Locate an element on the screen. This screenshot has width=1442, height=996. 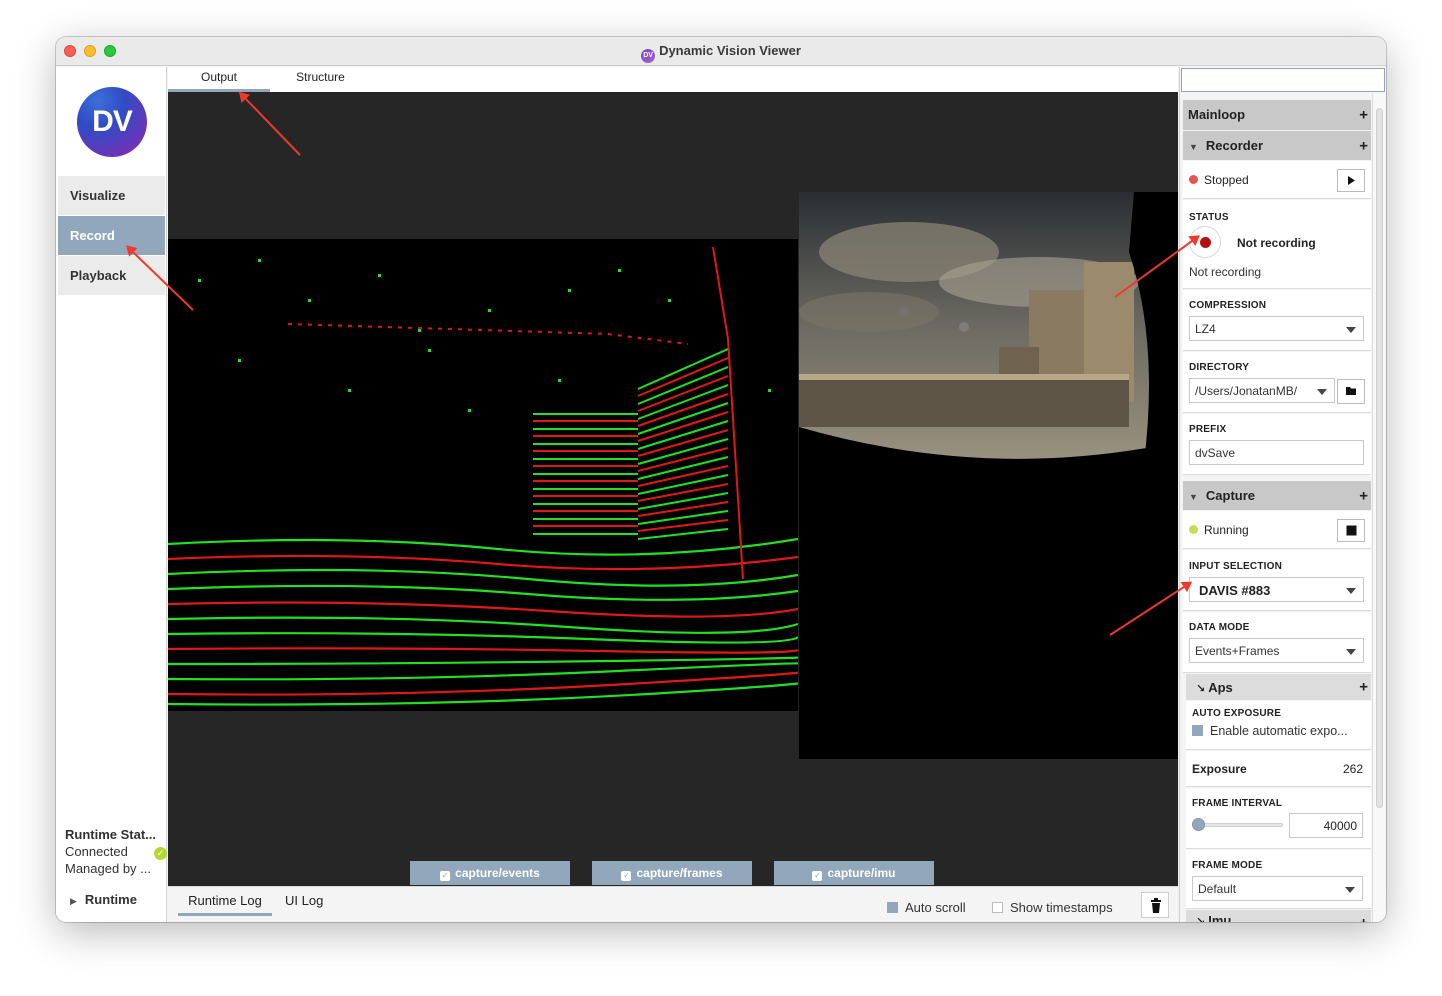
section-recorder-title: Recorder is located at coordinates (1234, 145).